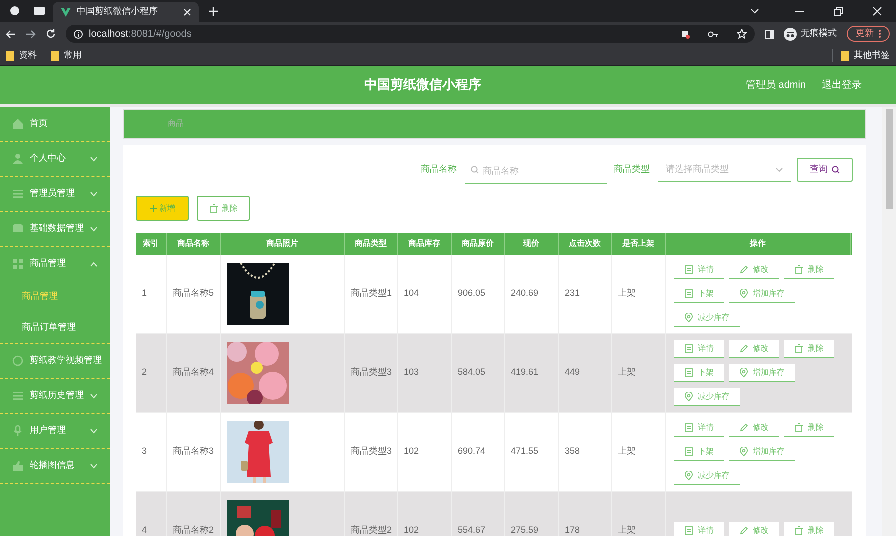 The width and height of the screenshot is (896, 536). I want to click on action-button: 下架, so click(699, 373).